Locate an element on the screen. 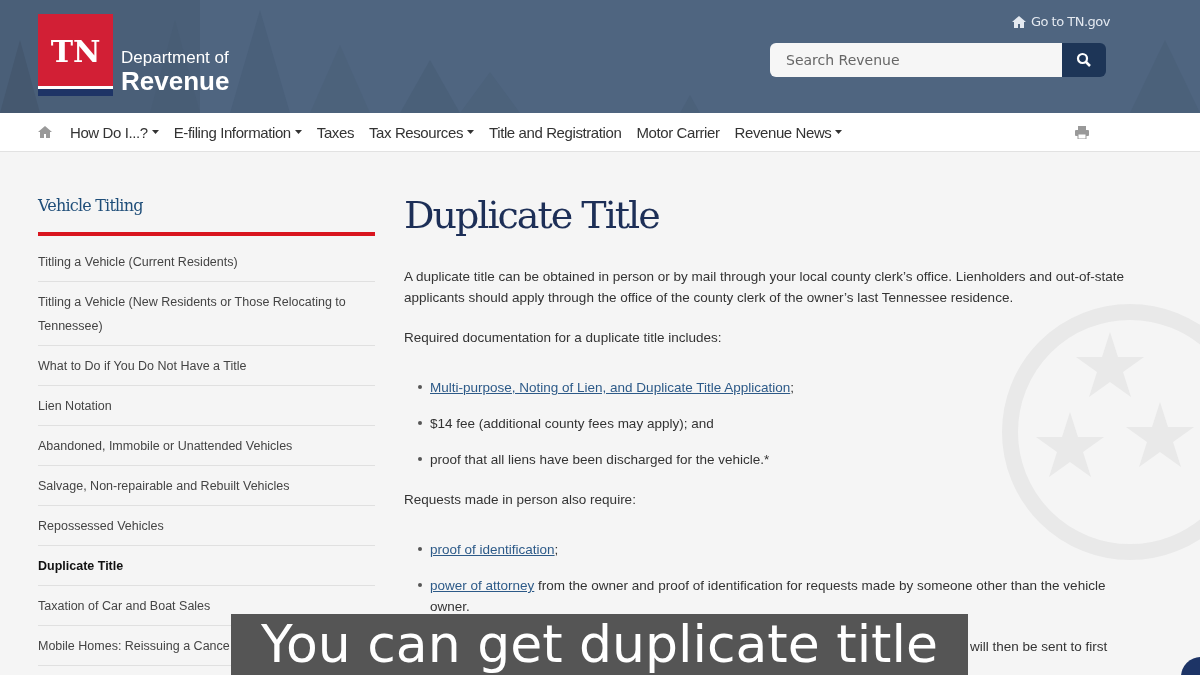 This screenshot has height=675, width=1200. page-title: Duplicate Title is located at coordinates (531, 215).